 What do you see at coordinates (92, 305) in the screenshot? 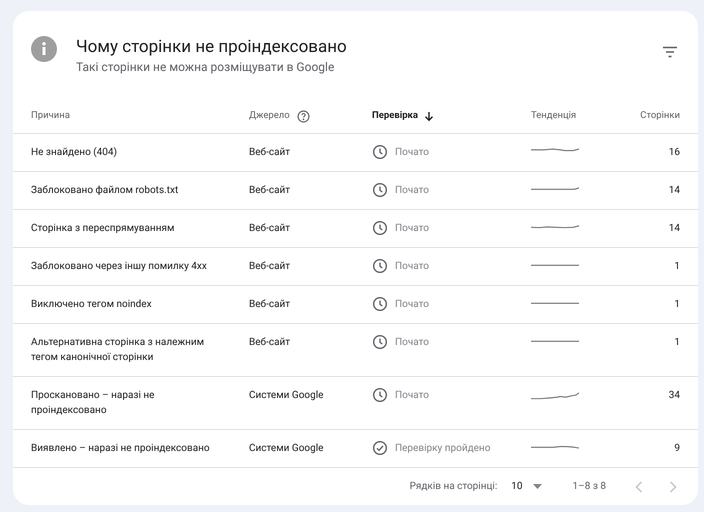
I see `reason-text: Виключено тегом noindex` at bounding box center [92, 305].